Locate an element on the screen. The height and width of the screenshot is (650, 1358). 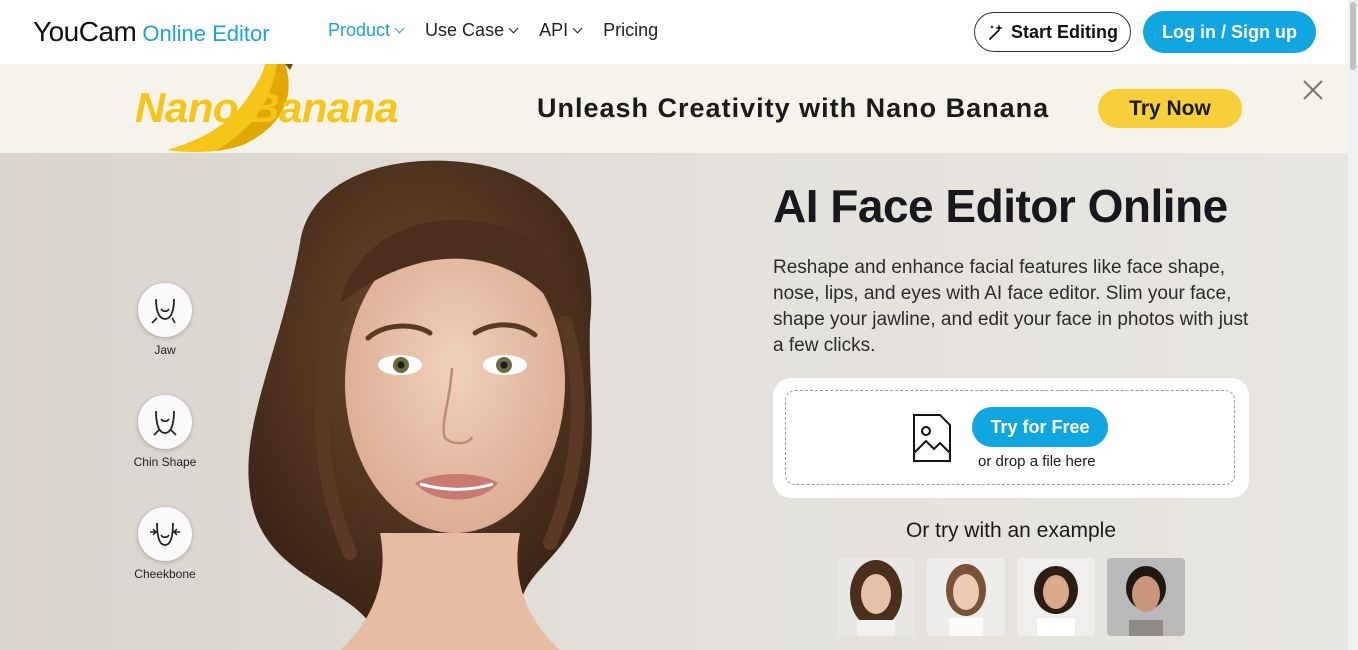
youcam-logo: YouCam Online Editor is located at coordinates (151, 32).